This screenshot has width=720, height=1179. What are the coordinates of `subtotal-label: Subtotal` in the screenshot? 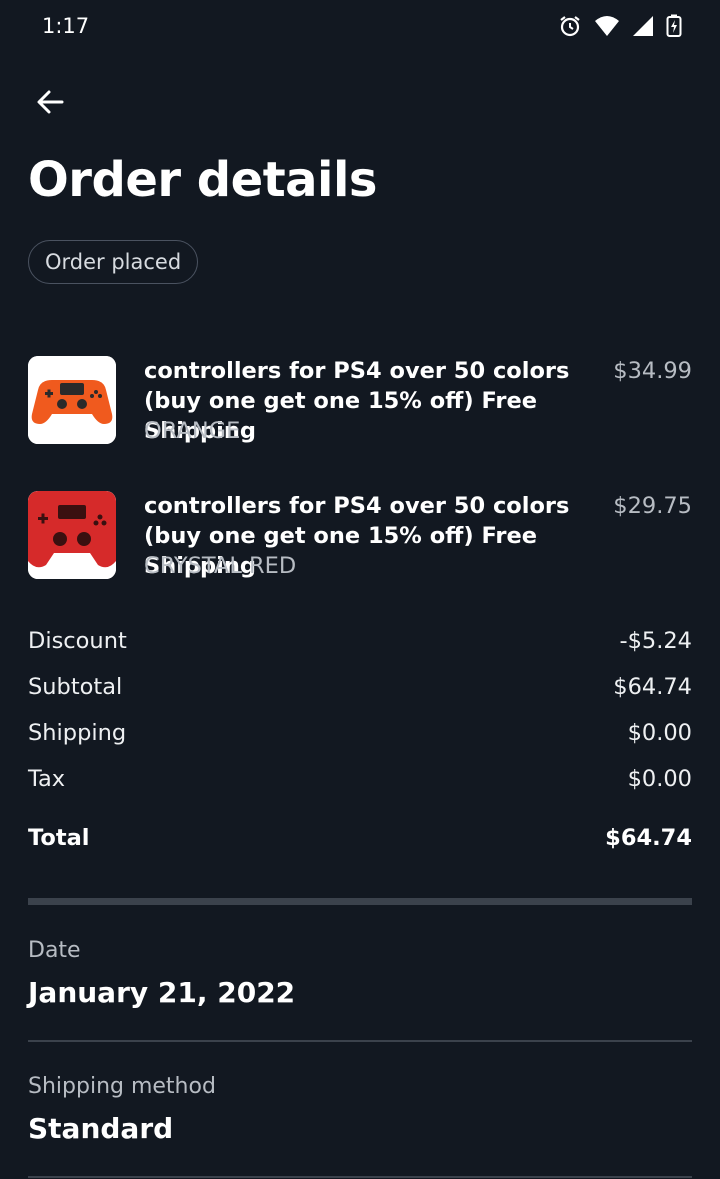 It's located at (75, 687).